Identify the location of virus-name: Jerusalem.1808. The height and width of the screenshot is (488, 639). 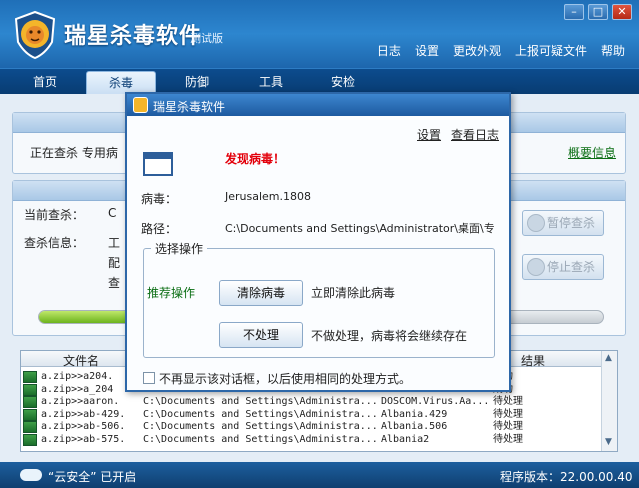
(268, 196).